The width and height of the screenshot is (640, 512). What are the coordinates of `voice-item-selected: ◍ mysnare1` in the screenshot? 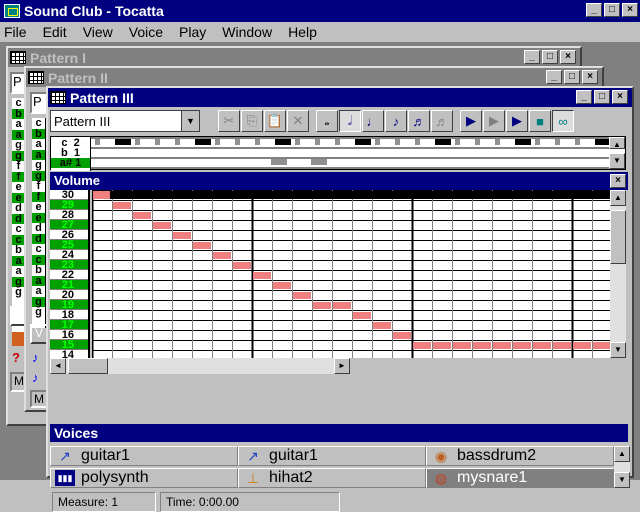 It's located at (520, 478).